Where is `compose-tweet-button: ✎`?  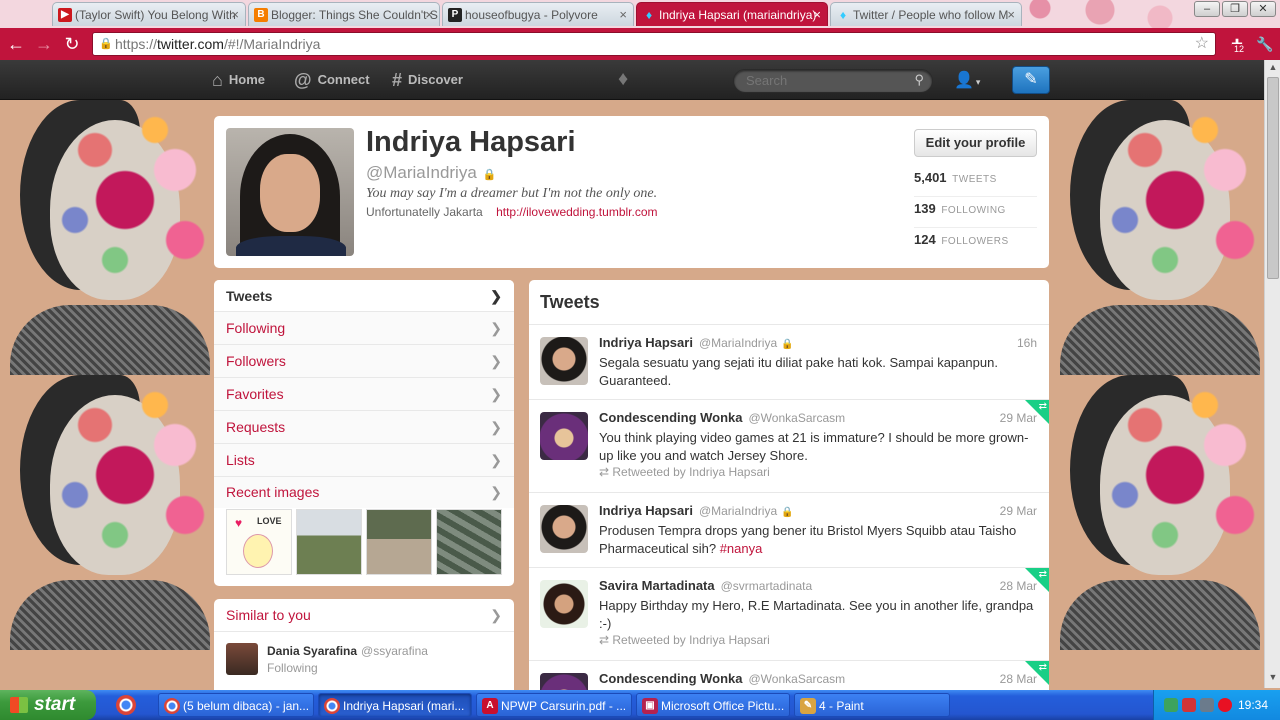 compose-tweet-button: ✎ is located at coordinates (1031, 80).